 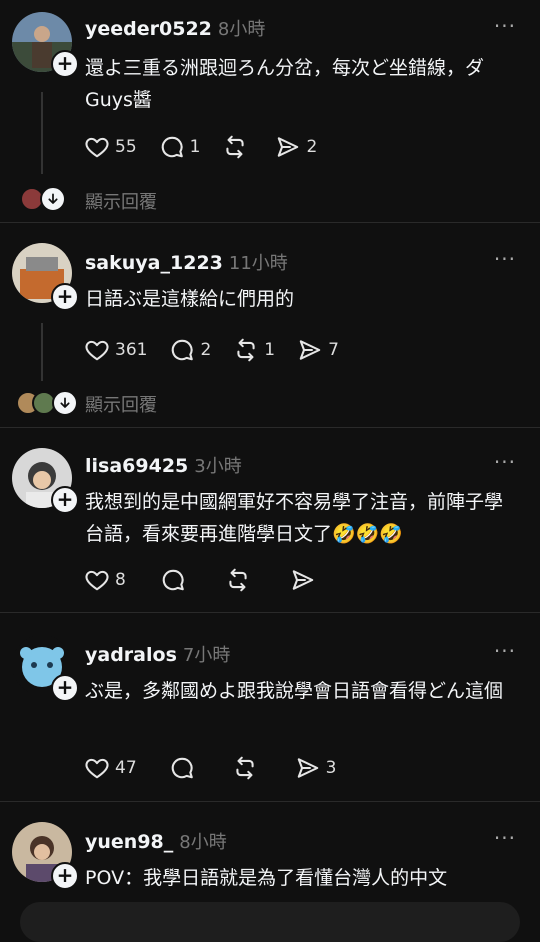 What do you see at coordinates (222, 350) in the screenshot?
I see `post-actions: 361 2 1 7` at bounding box center [222, 350].